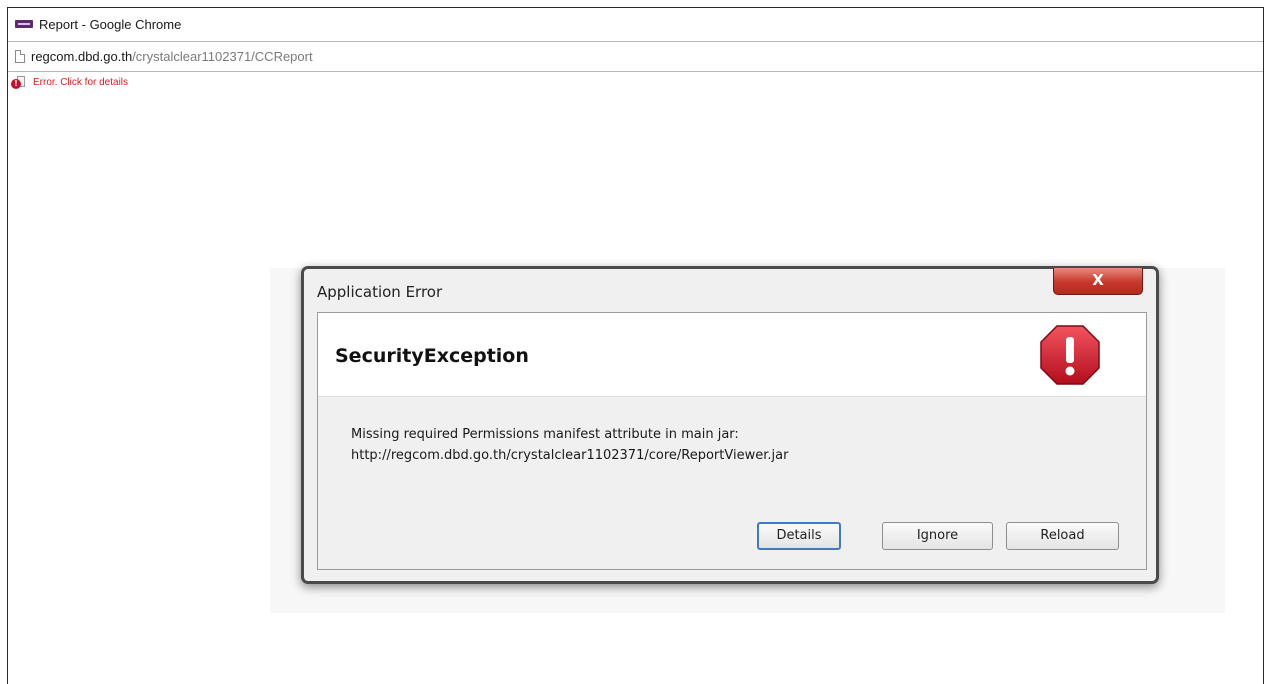 This screenshot has height=684, width=1271. What do you see at coordinates (110, 24) in the screenshot?
I see `window-title: Report - Google Chrome` at bounding box center [110, 24].